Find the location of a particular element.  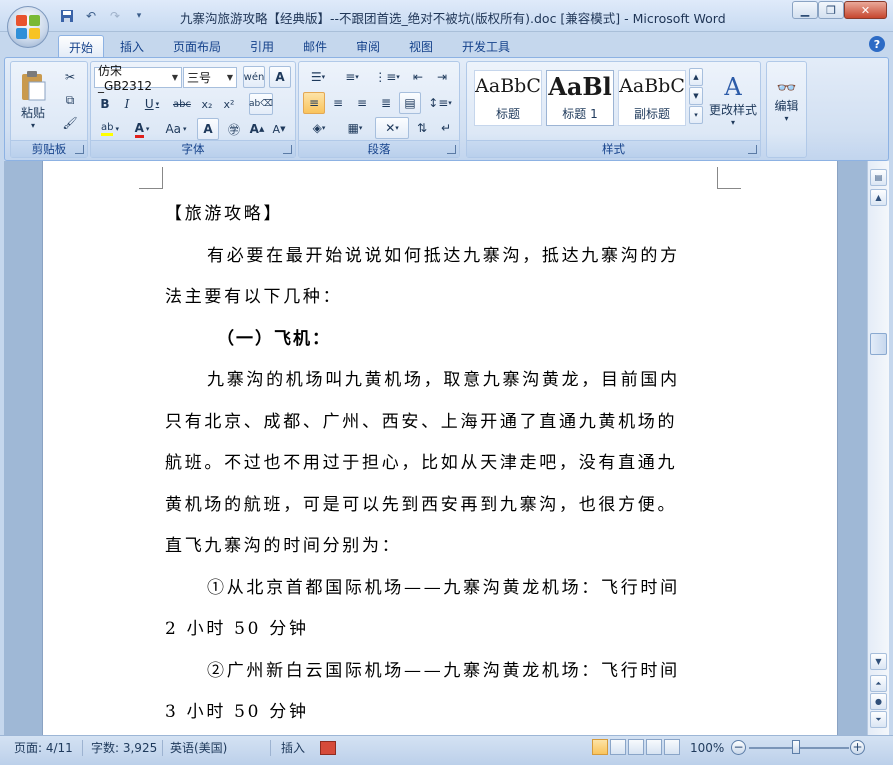

maximize-icon: ❐ is located at coordinates (831, 10).